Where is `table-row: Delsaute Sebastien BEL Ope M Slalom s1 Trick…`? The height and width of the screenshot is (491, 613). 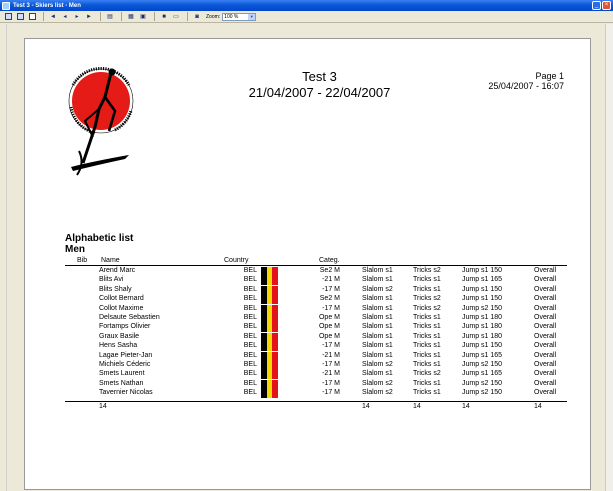
table-row: Delsaute Sebastien BEL Ope M Slalom s1 Trick… is located at coordinates (307, 318).